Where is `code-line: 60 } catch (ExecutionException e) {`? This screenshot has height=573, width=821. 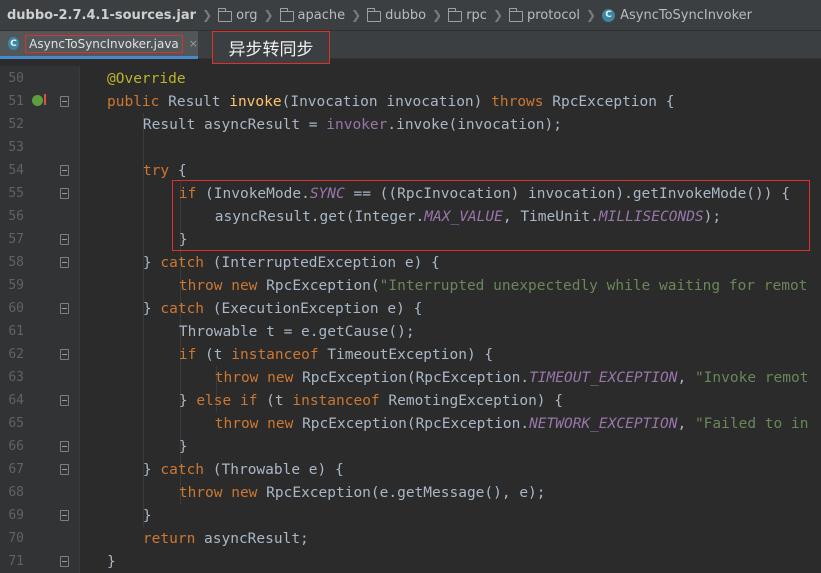 code-line: 60 } catch (ExecutionException e) { is located at coordinates (410, 308).